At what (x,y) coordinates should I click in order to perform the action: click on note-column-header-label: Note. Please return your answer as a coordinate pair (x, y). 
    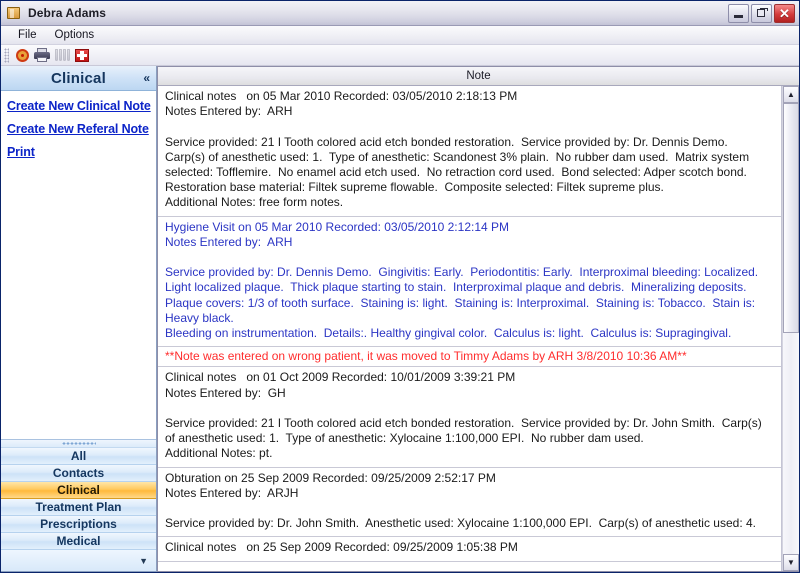
    Looking at the image, I should click on (478, 76).